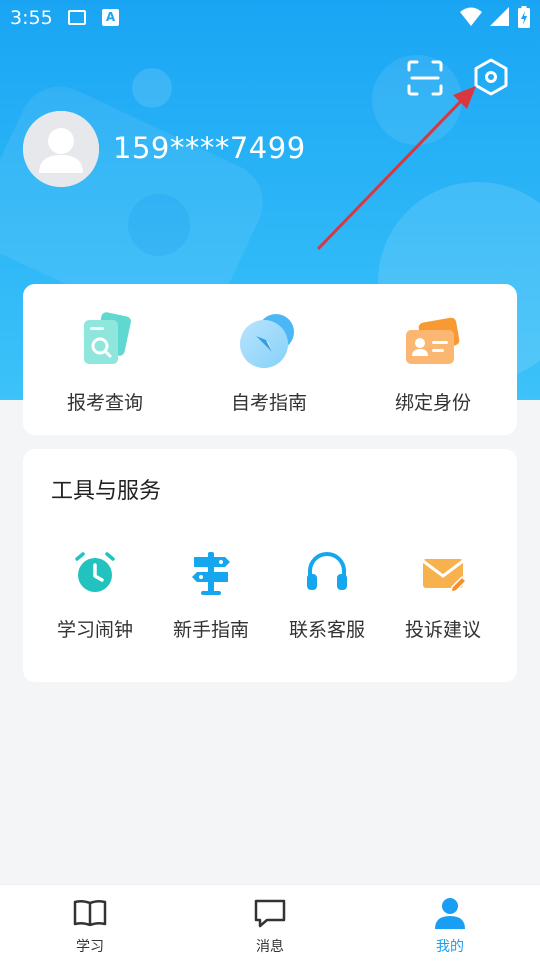  What do you see at coordinates (94, 630) in the screenshot?
I see `tool-item-label: 学习闹钟` at bounding box center [94, 630].